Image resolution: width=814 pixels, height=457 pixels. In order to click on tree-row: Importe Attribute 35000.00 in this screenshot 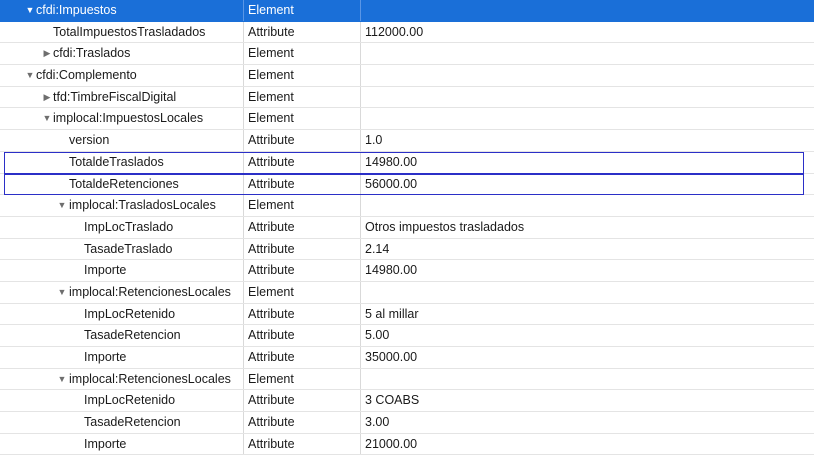, I will do `click(407, 358)`.